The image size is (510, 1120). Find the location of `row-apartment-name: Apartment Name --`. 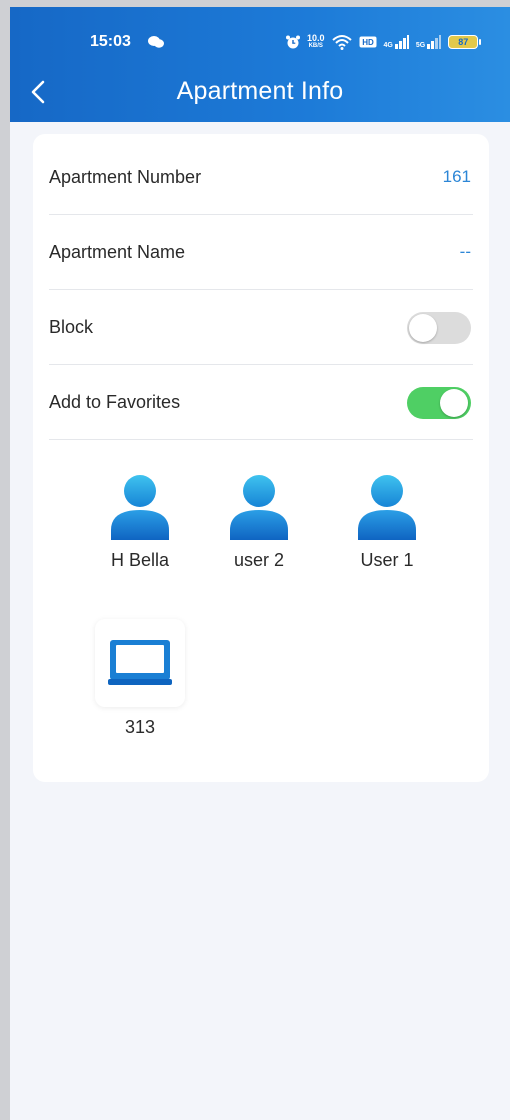

row-apartment-name: Apartment Name -- is located at coordinates (261, 252).